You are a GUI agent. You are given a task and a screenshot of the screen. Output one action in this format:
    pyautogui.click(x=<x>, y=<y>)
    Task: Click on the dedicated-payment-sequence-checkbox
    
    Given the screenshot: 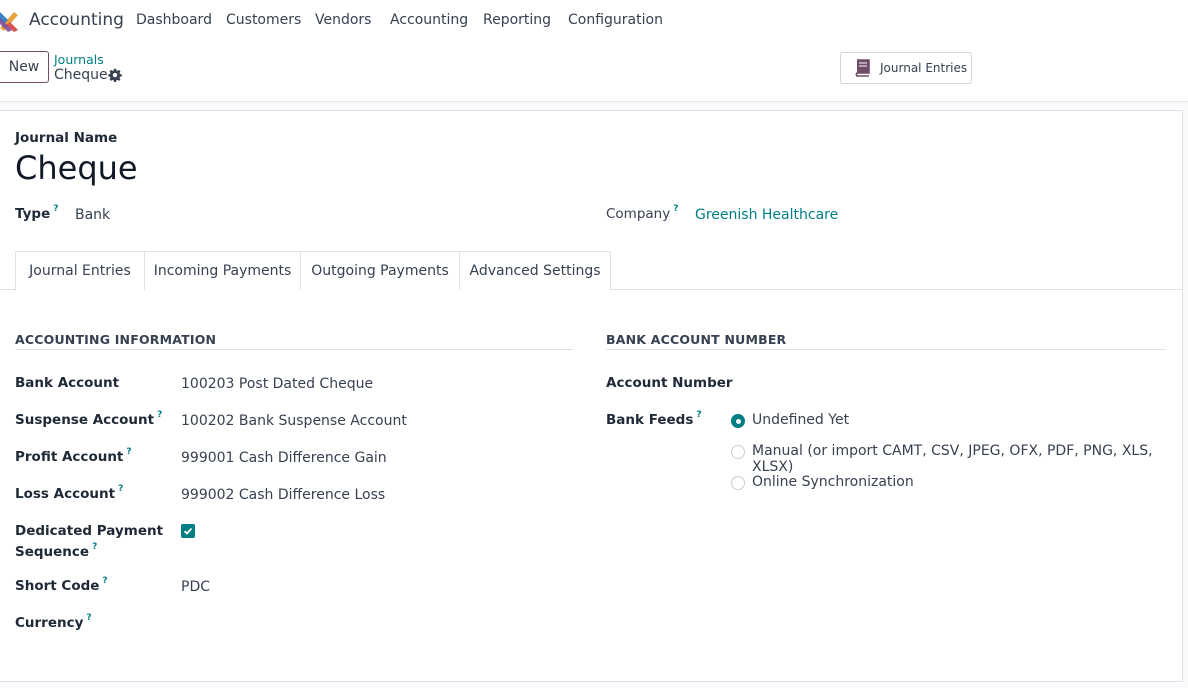 What is the action you would take?
    pyautogui.click(x=188, y=531)
    